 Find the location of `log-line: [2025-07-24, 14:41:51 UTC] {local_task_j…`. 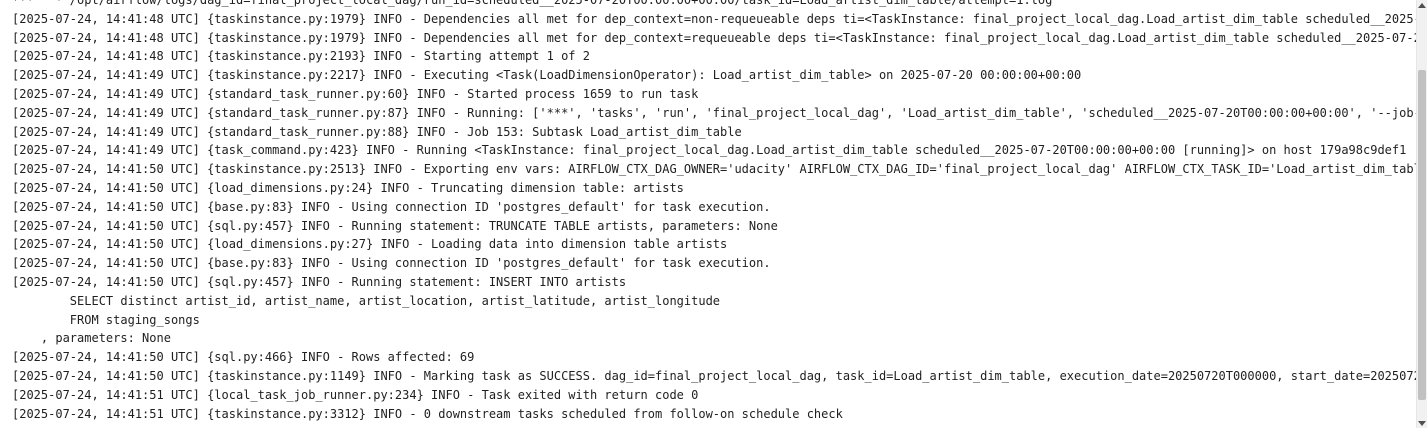

log-line: [2025-07-24, 14:41:51 UTC] {local_task_j… is located at coordinates (355, 394).